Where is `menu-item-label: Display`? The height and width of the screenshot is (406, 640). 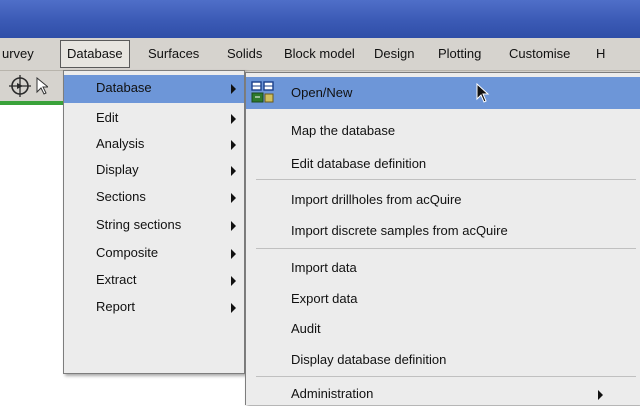 menu-item-label: Display is located at coordinates (117, 169).